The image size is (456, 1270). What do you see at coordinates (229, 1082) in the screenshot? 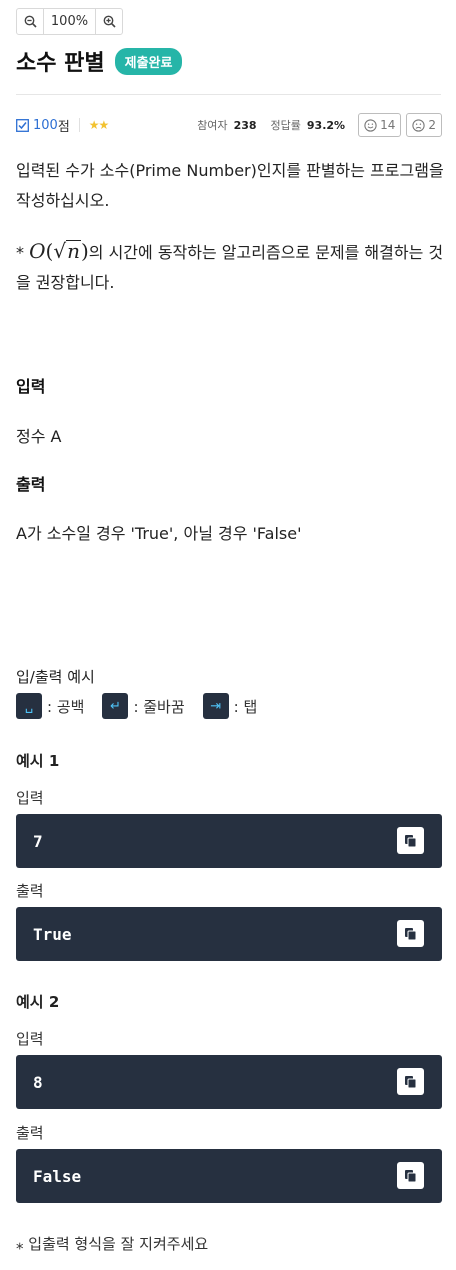
I see `example-input-box: 8` at bounding box center [229, 1082].